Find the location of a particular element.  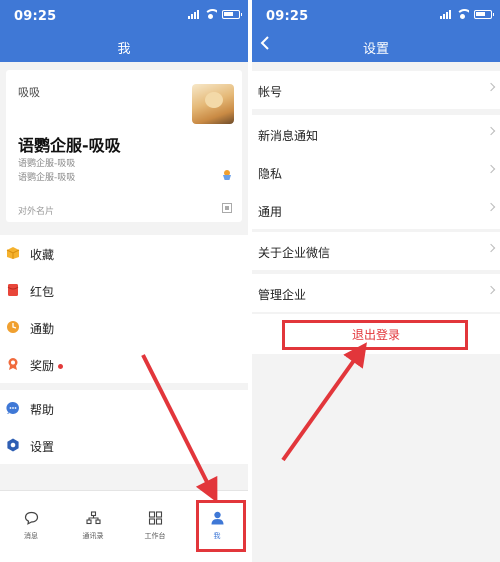

menu-group-support: 帮助 设置 is located at coordinates (124, 427).